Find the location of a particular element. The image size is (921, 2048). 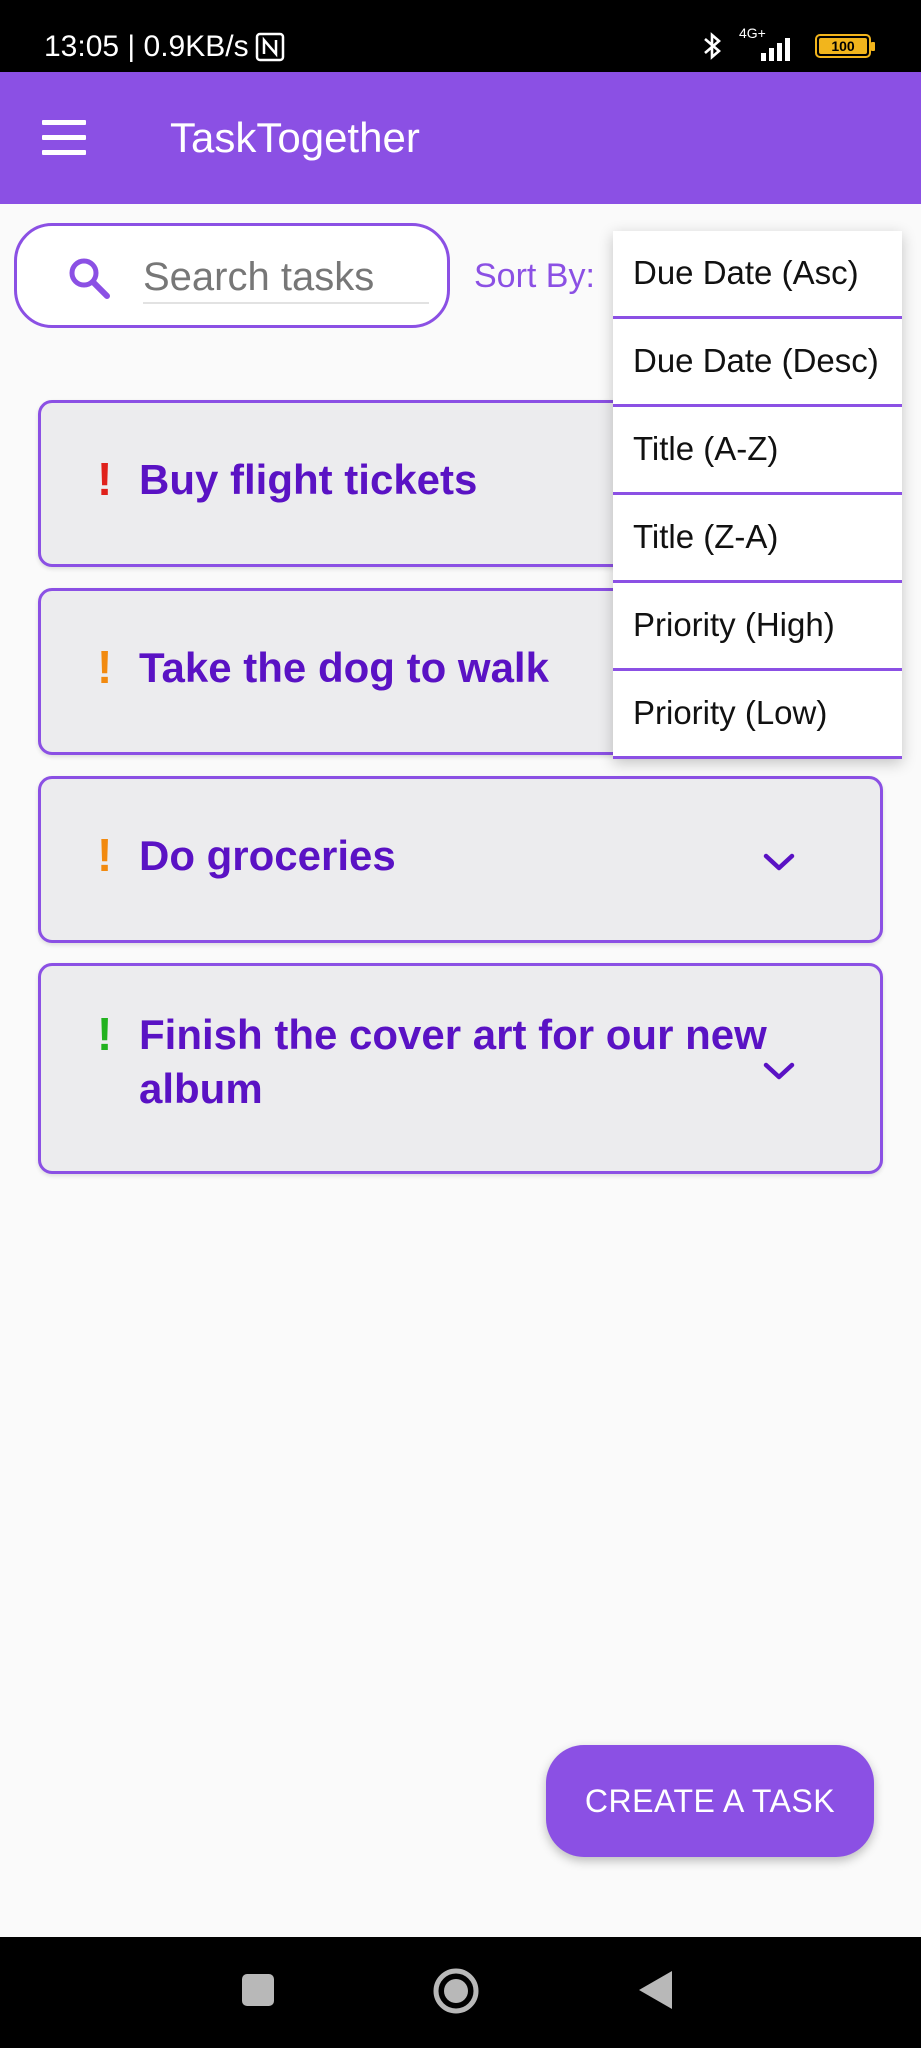

battery-icon: 100 is located at coordinates (845, 46).